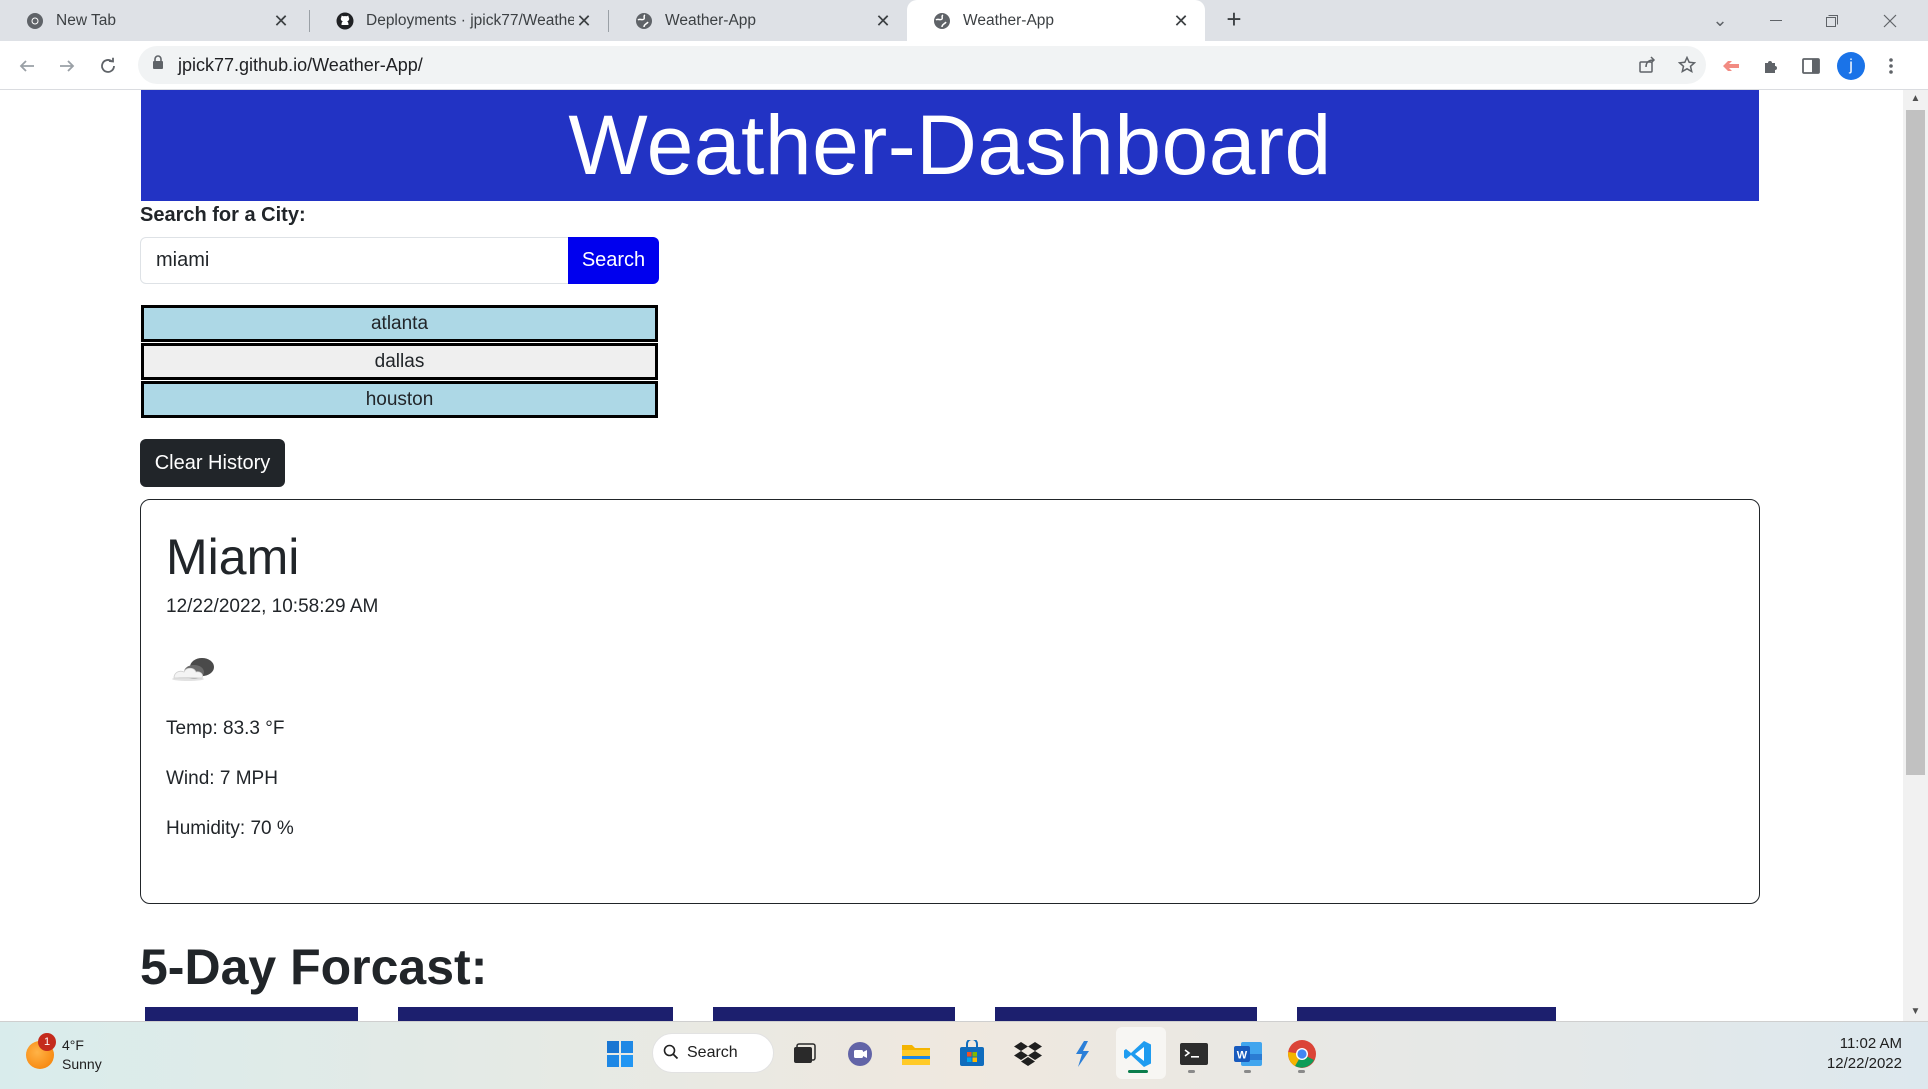  Describe the element at coordinates (225, 728) in the screenshot. I see `current-temp: Temp: 83.3 °F` at that location.